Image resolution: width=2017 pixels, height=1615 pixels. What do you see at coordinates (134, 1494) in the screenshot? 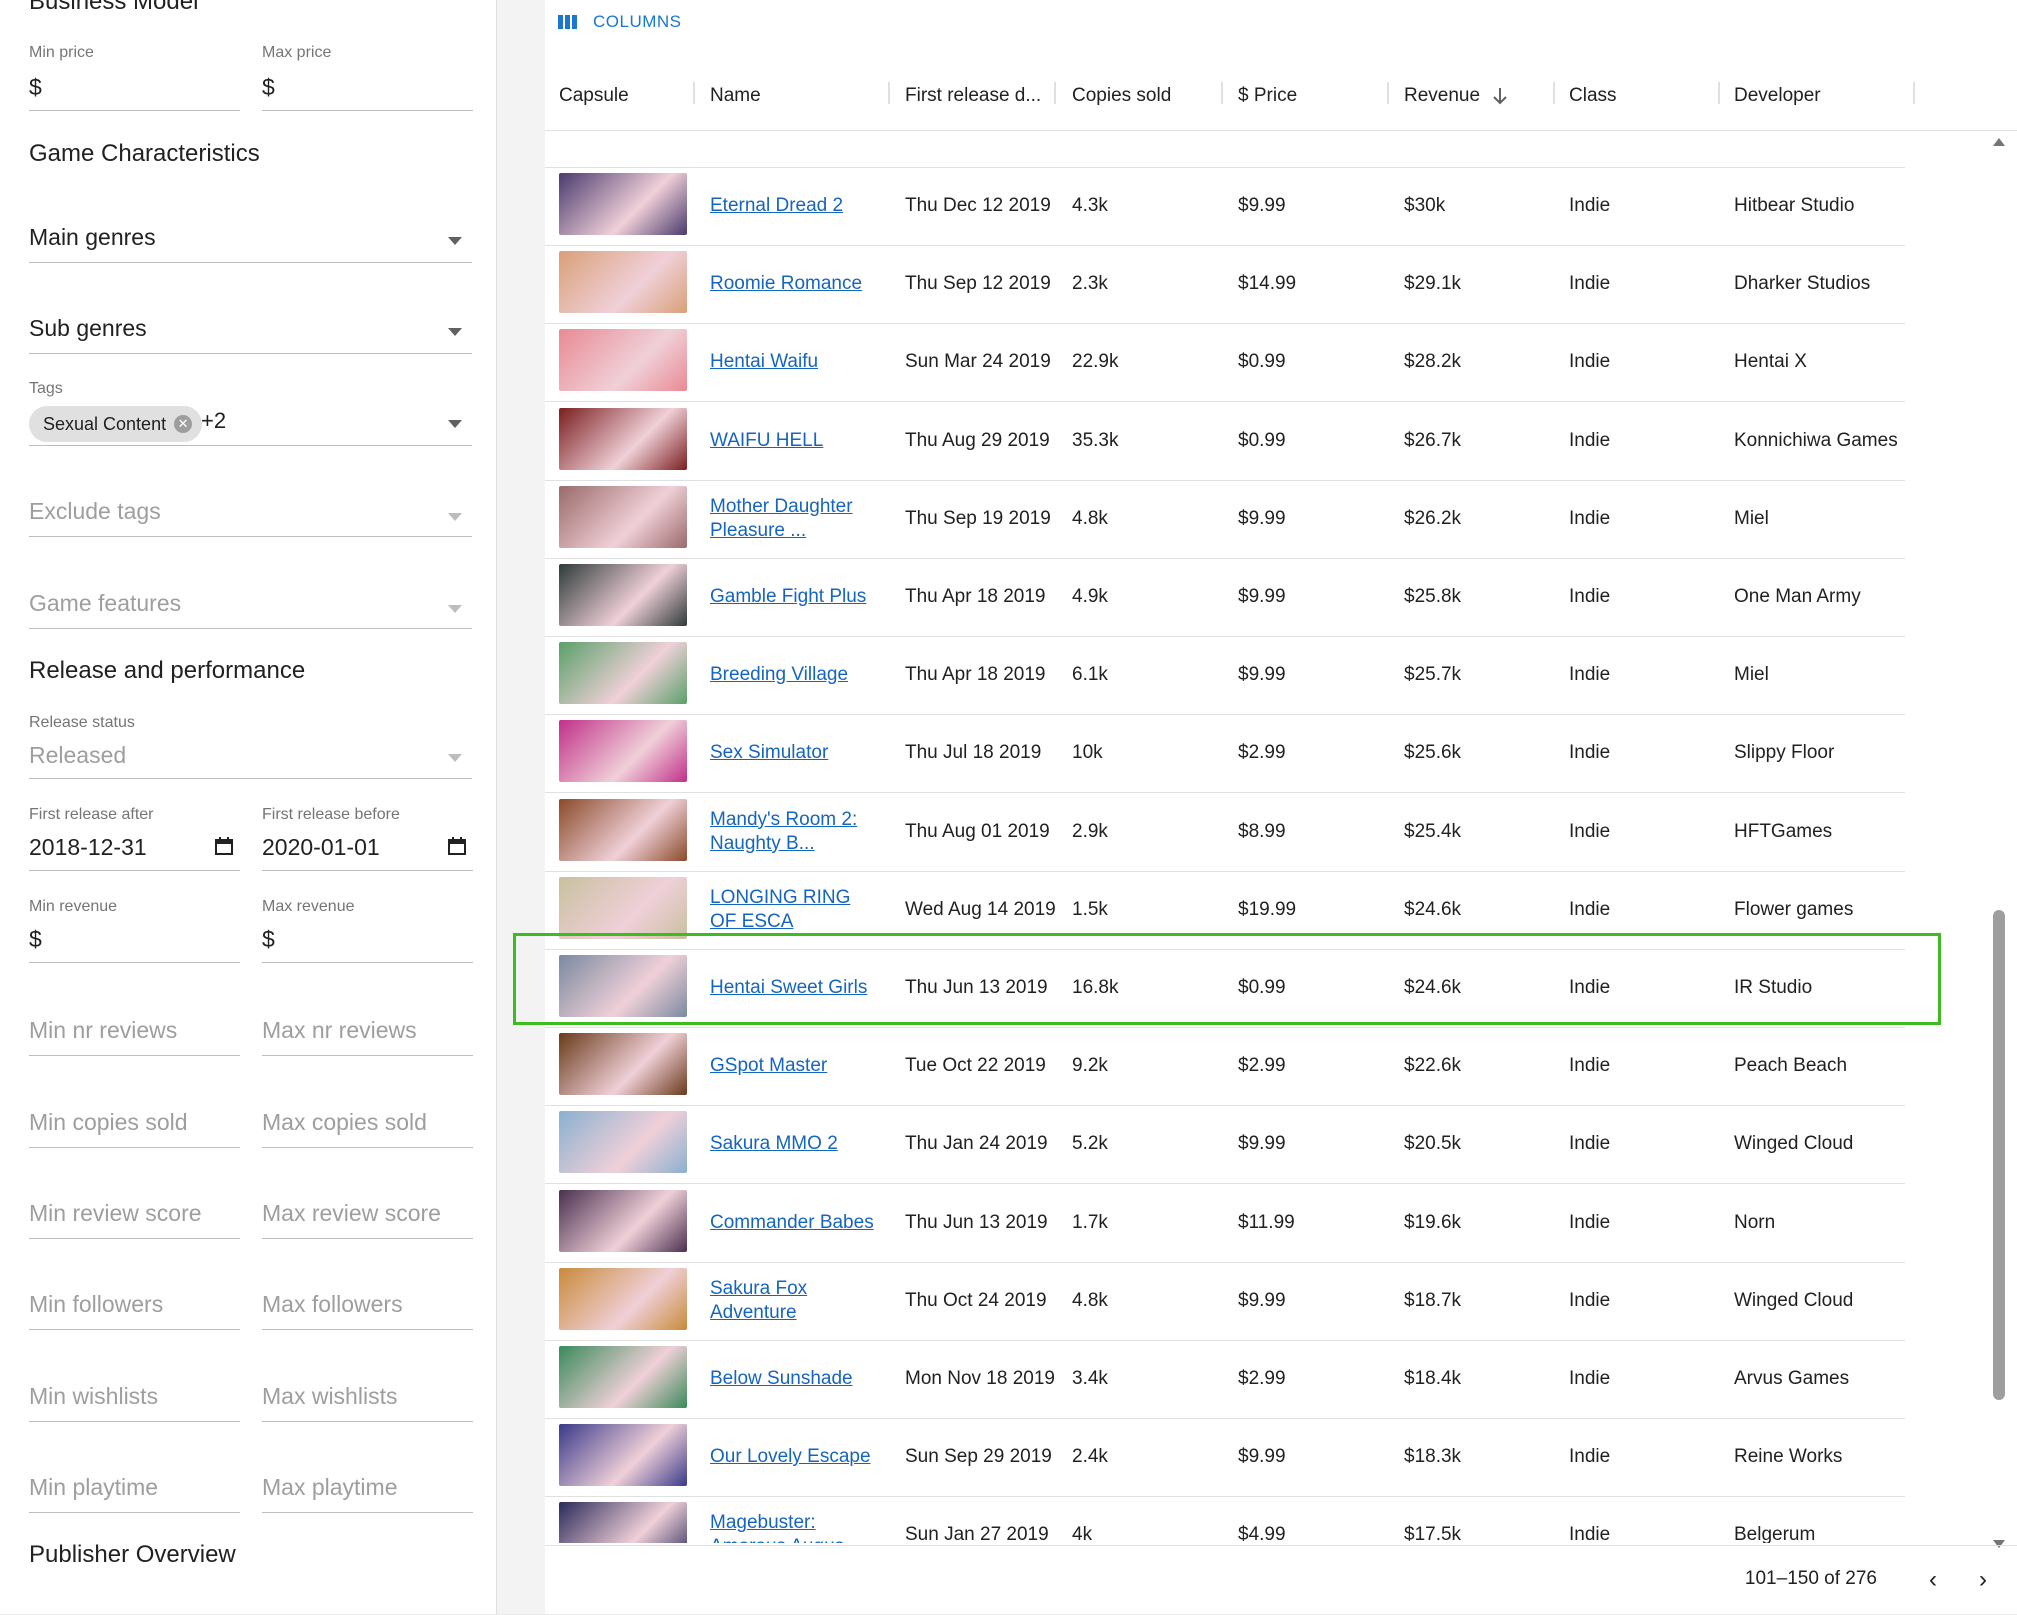
I see `min-playtime-field: Min playtime` at bounding box center [134, 1494].